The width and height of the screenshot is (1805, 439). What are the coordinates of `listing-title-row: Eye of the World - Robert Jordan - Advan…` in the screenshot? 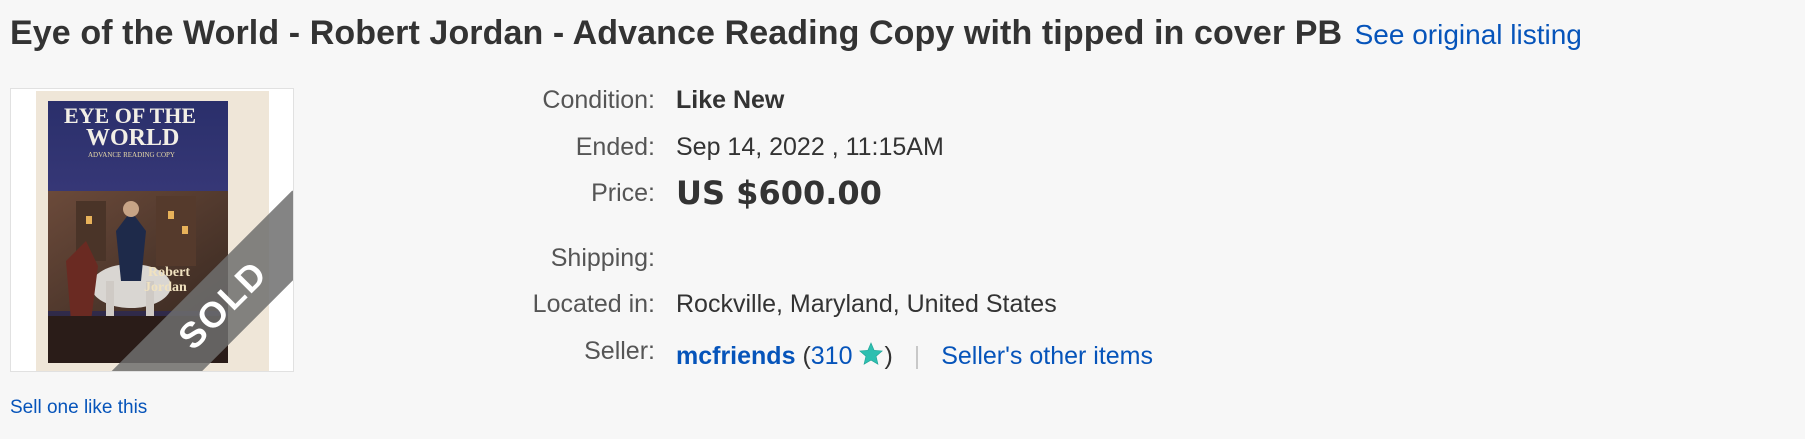 It's located at (796, 33).